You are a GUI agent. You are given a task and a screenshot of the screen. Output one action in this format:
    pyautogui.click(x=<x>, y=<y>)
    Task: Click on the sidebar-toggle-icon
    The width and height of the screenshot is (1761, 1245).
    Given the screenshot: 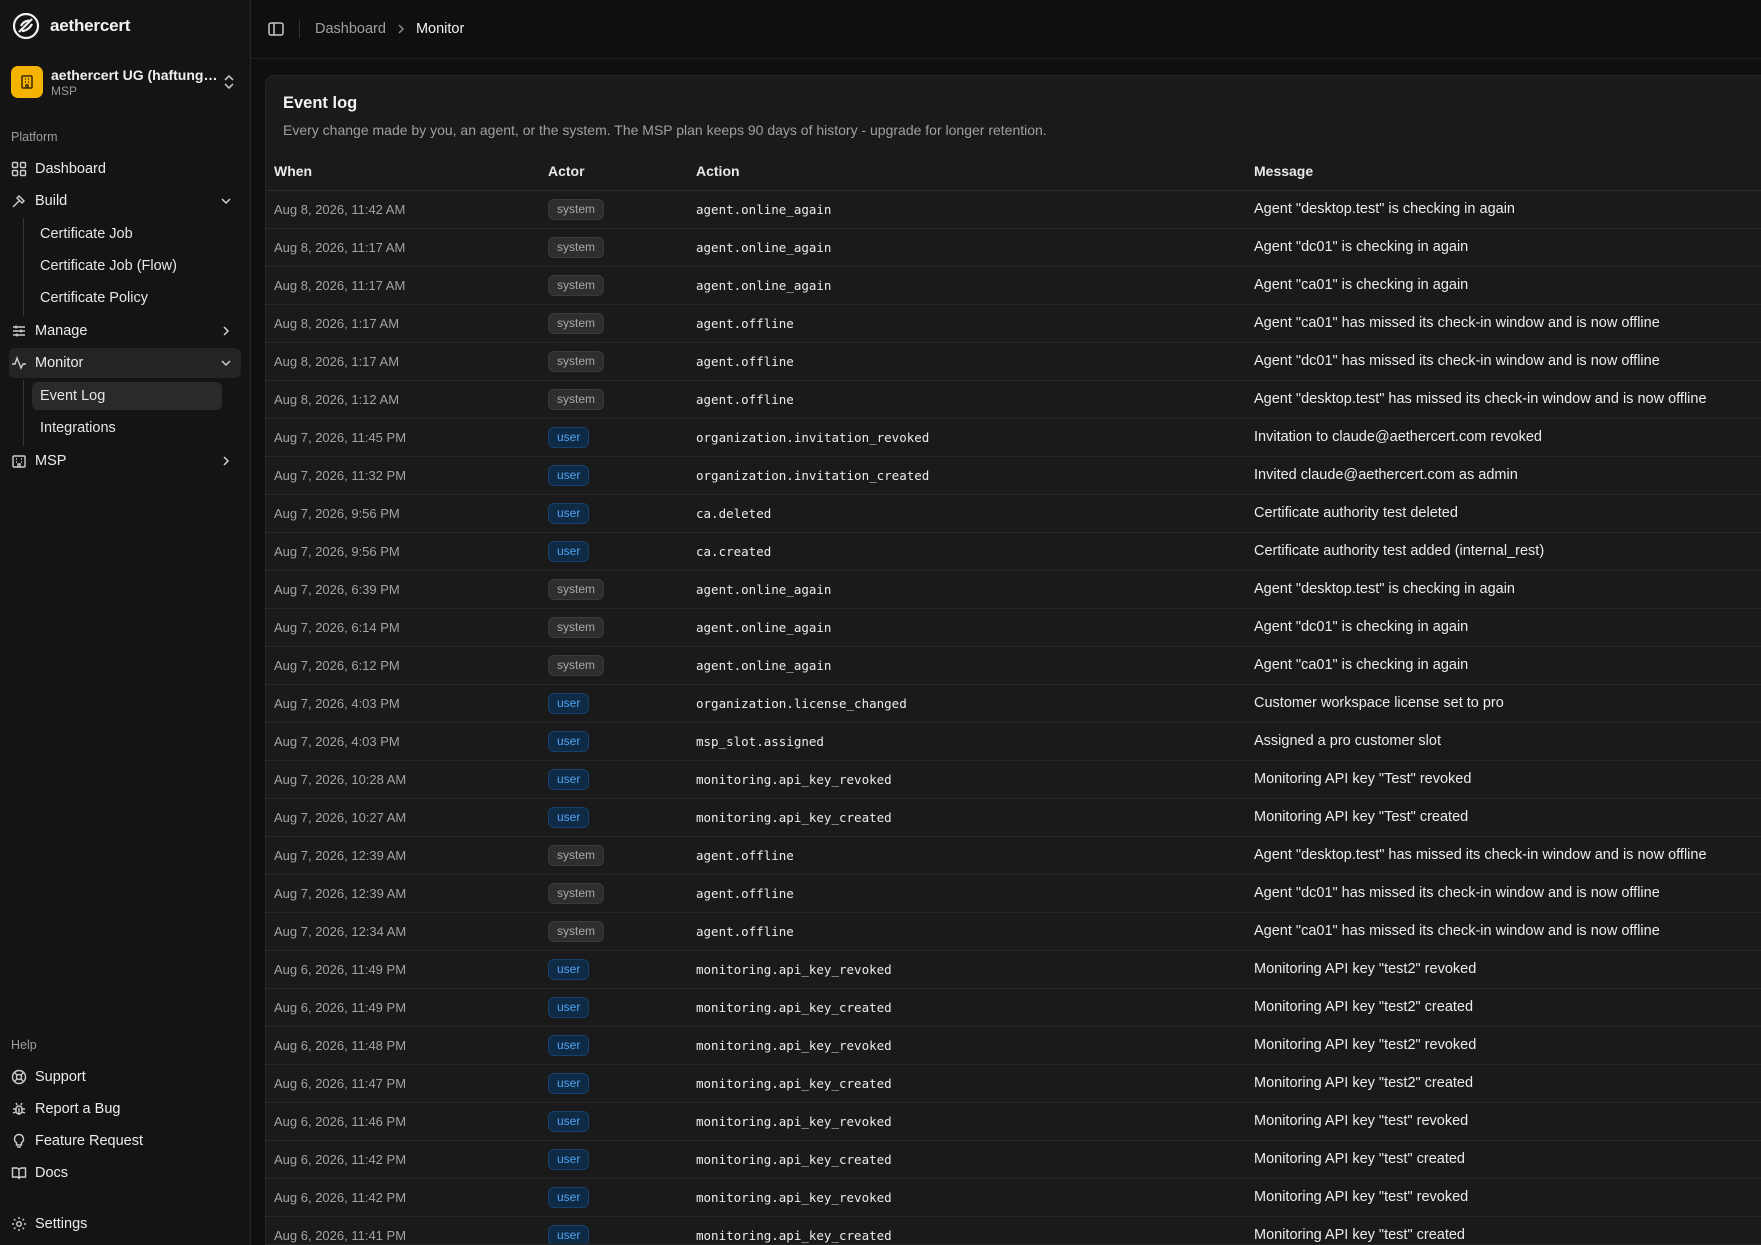 What is the action you would take?
    pyautogui.click(x=276, y=29)
    